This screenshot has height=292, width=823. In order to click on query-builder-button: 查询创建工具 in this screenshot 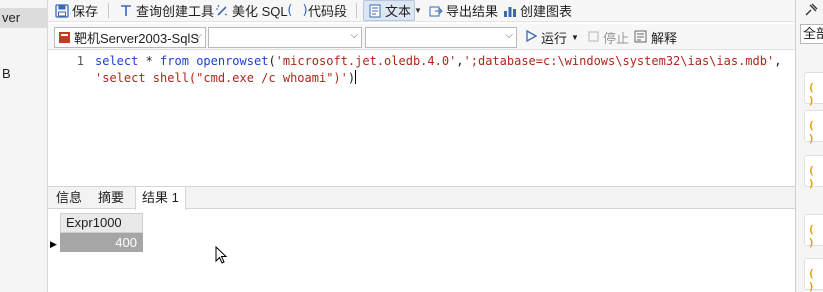, I will do `click(166, 10)`.